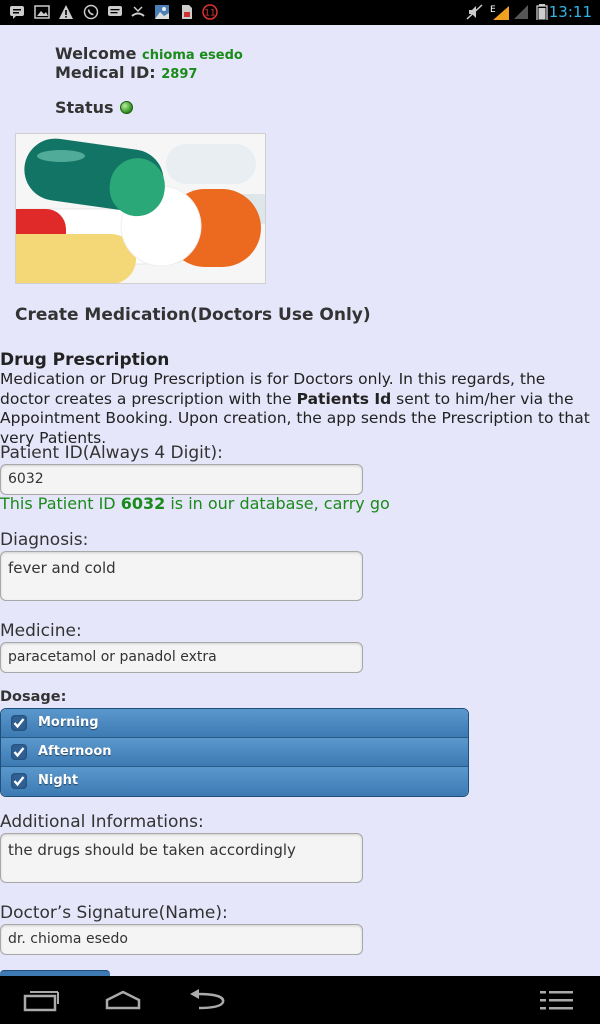 The width and height of the screenshot is (600, 1024). I want to click on additional-info-label: Additional Informations:, so click(102, 822).